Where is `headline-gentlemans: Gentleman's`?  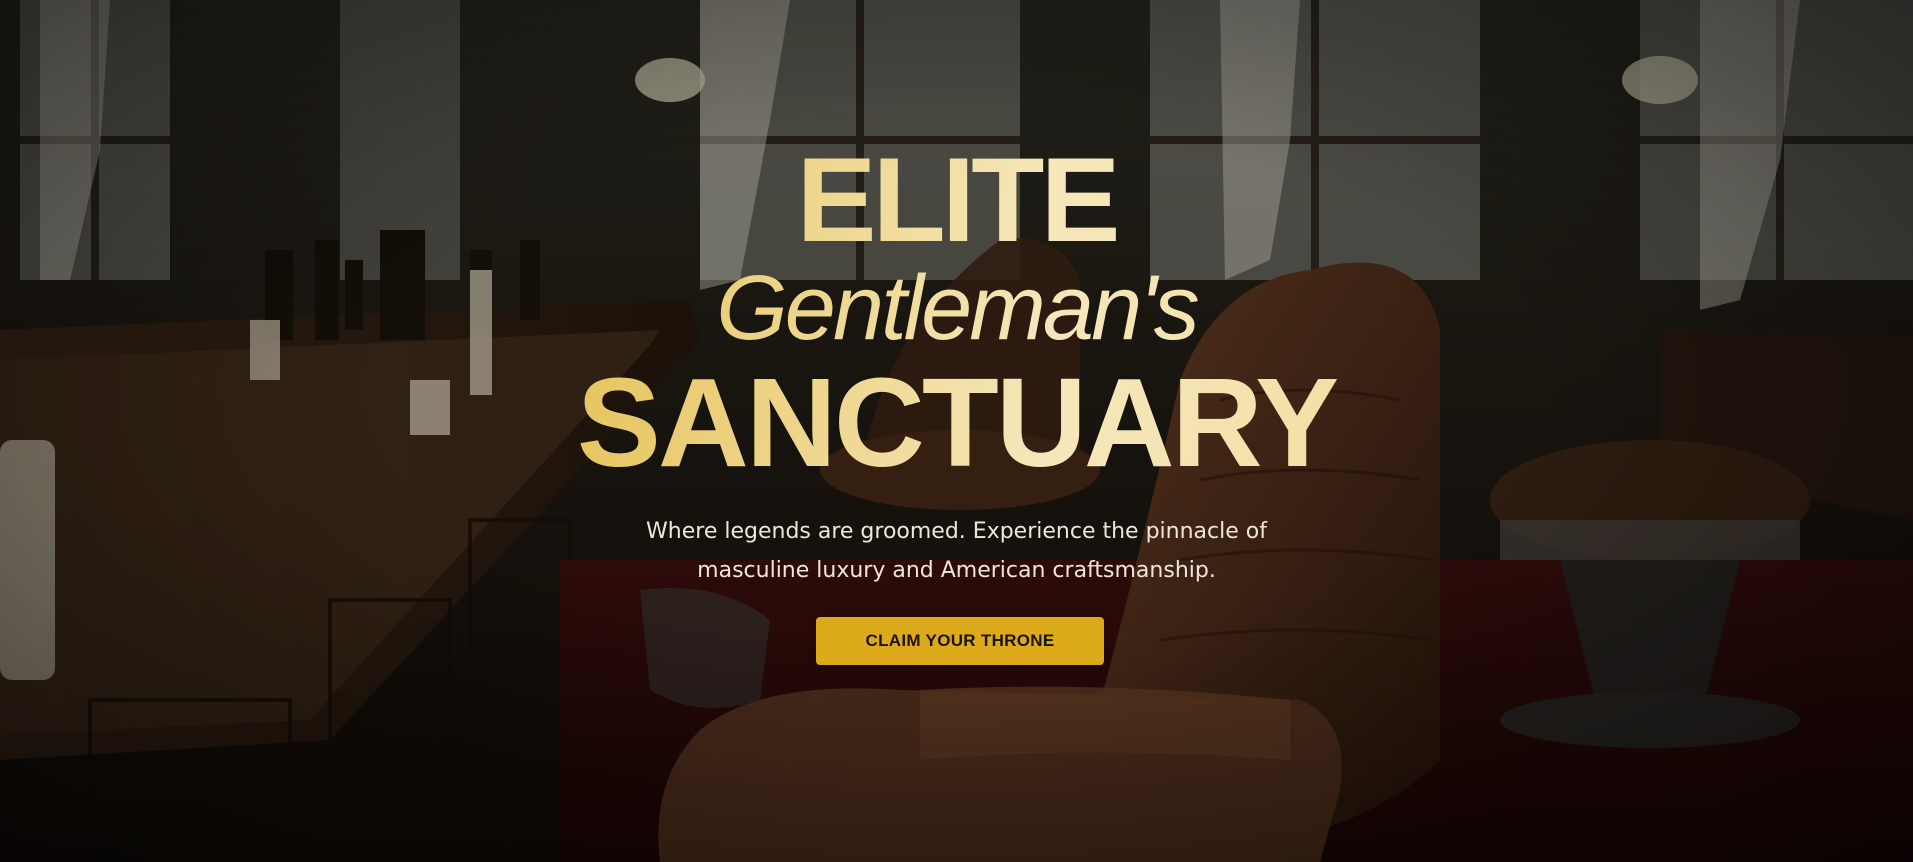 headline-gentlemans: Gentleman's is located at coordinates (956, 308).